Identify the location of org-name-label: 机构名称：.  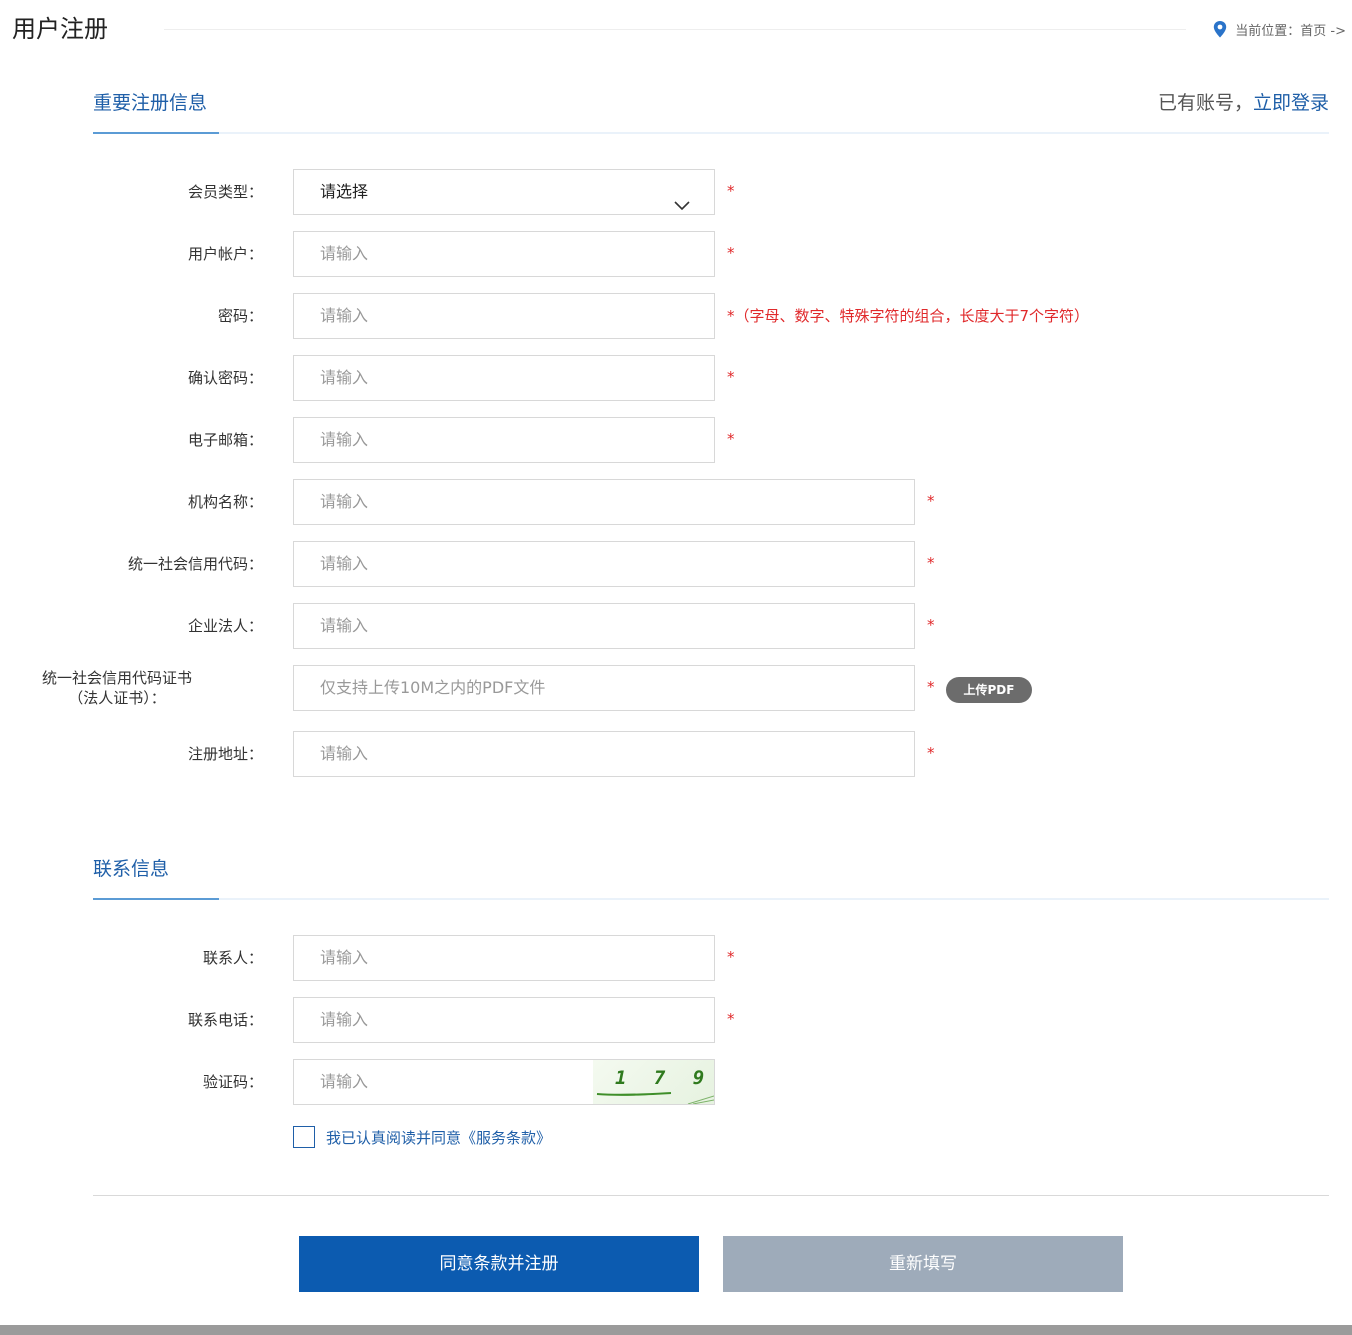
(225, 502).